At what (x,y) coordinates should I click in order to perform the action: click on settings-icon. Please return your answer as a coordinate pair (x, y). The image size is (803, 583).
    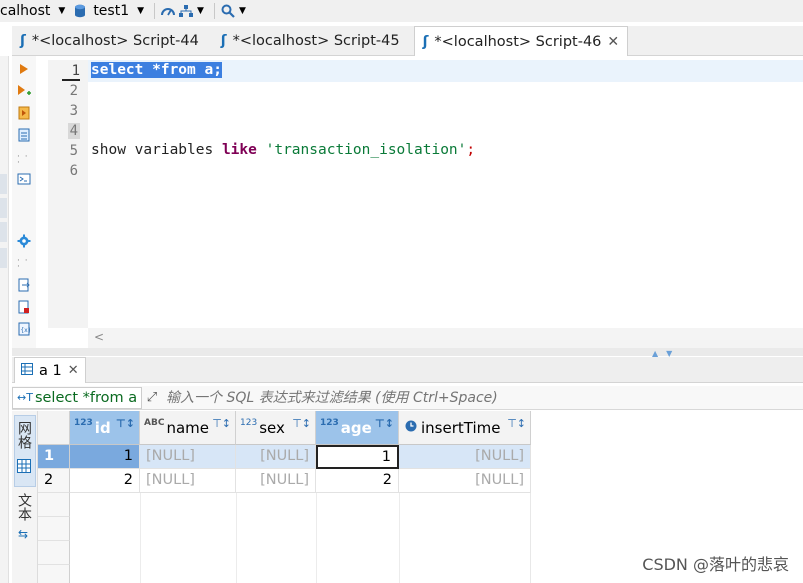
    Looking at the image, I should click on (24, 241).